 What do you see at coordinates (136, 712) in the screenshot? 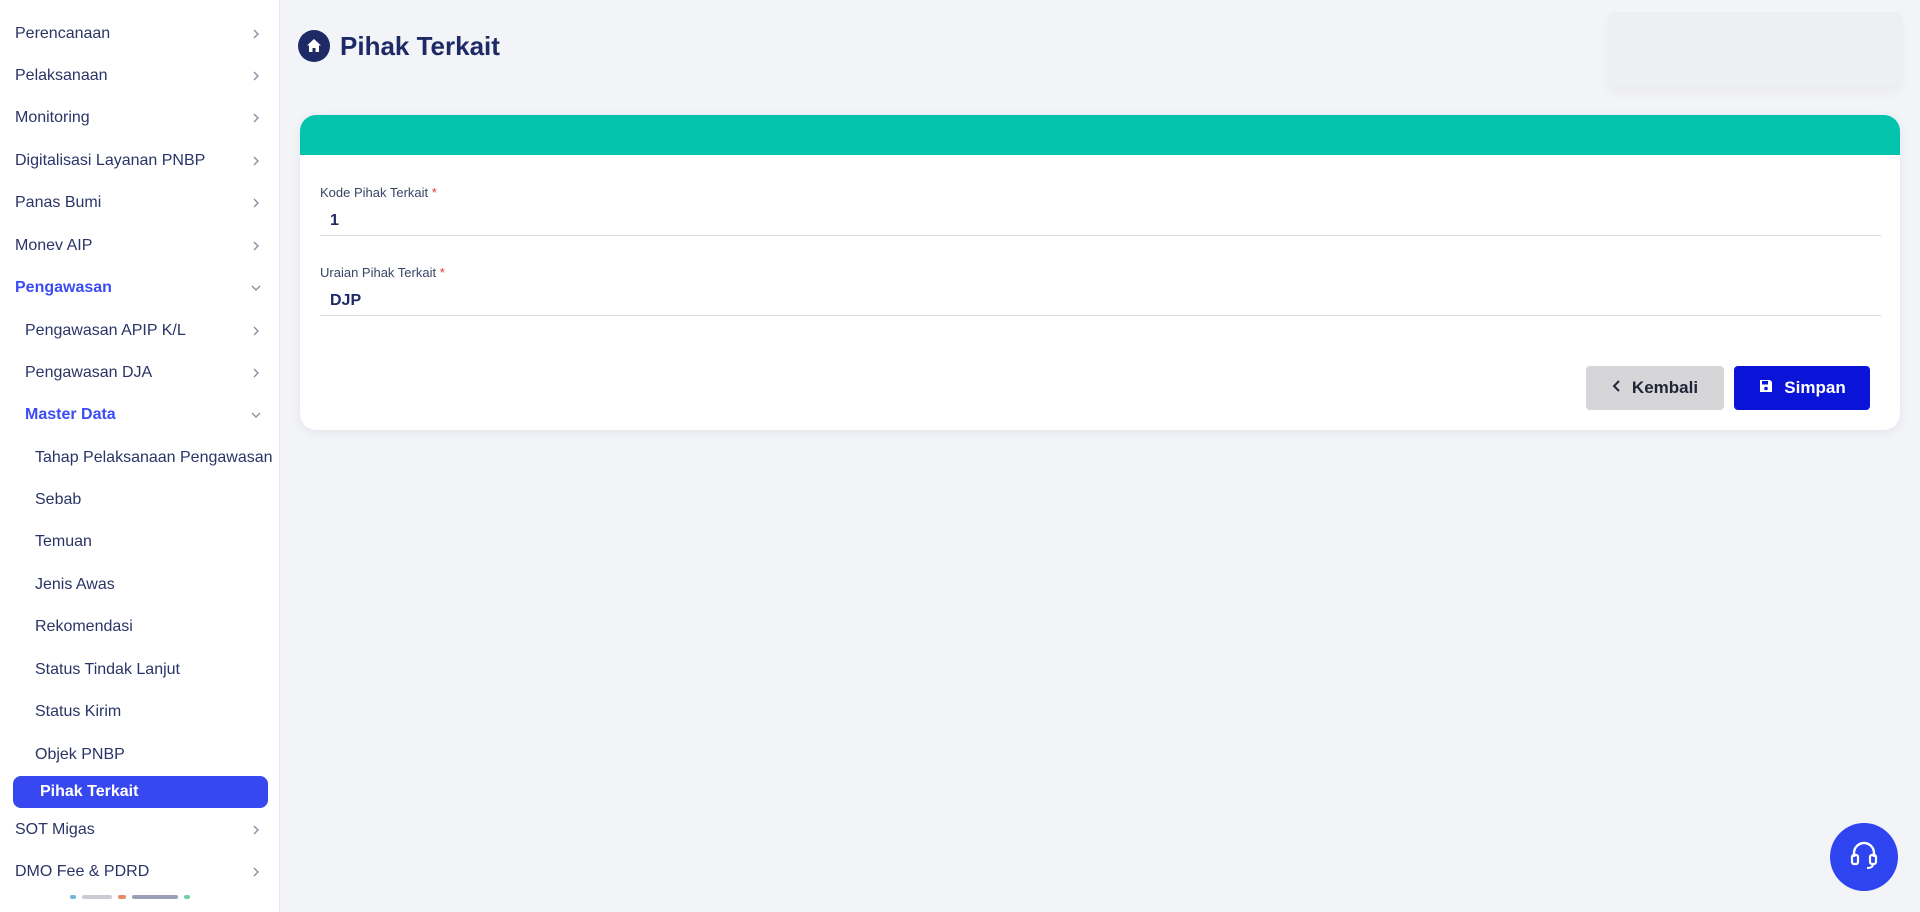
I see `sidebar-item-status-kirim: Status Kirim` at bounding box center [136, 712].